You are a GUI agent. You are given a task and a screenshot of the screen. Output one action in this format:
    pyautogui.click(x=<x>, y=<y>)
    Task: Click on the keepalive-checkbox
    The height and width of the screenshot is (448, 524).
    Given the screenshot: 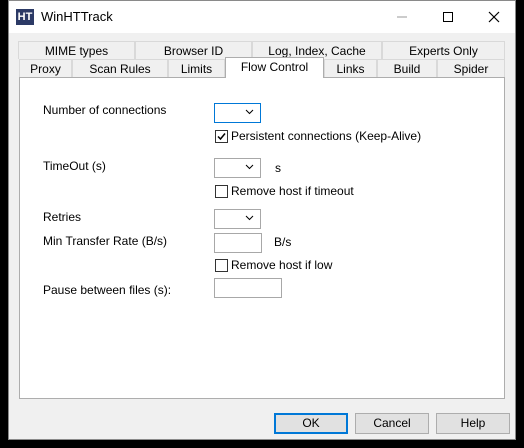 What is the action you would take?
    pyautogui.click(x=221, y=136)
    